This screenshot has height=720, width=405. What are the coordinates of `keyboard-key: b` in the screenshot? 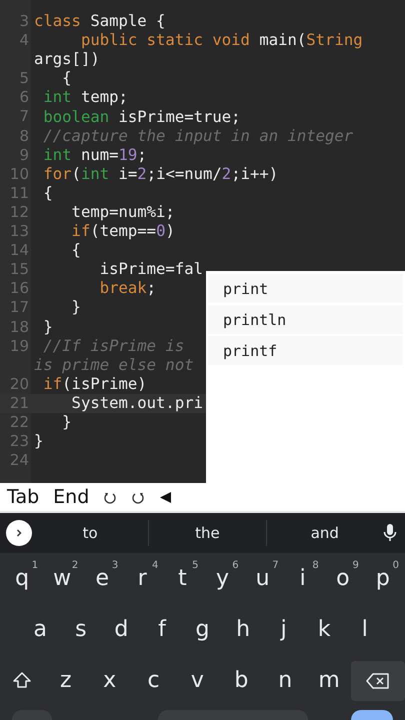 It's located at (241, 681).